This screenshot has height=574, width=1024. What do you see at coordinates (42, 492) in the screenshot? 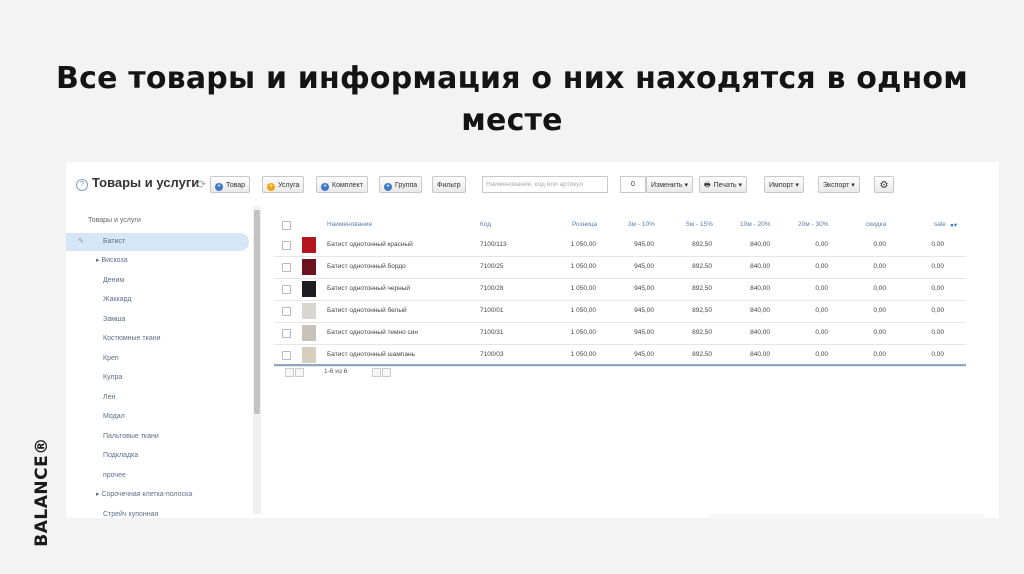
I see `brand-logo: BALANCE®` at bounding box center [42, 492].